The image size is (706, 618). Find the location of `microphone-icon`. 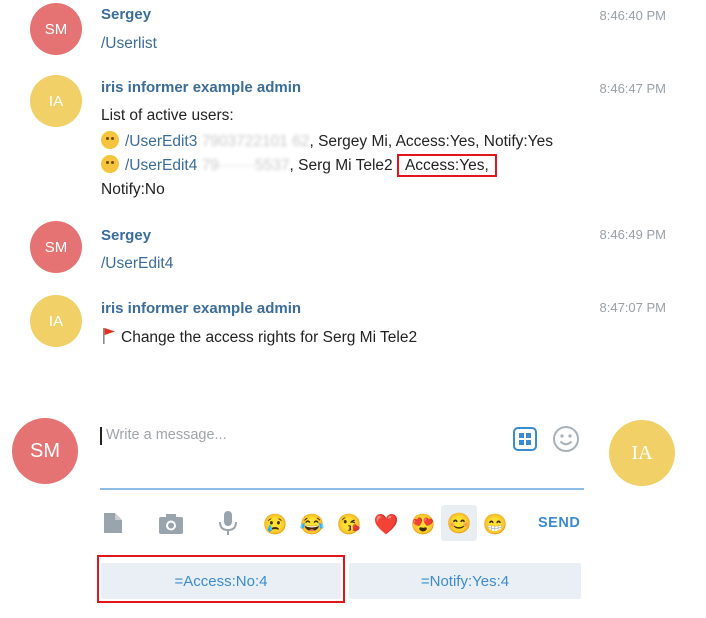

microphone-icon is located at coordinates (228, 523).